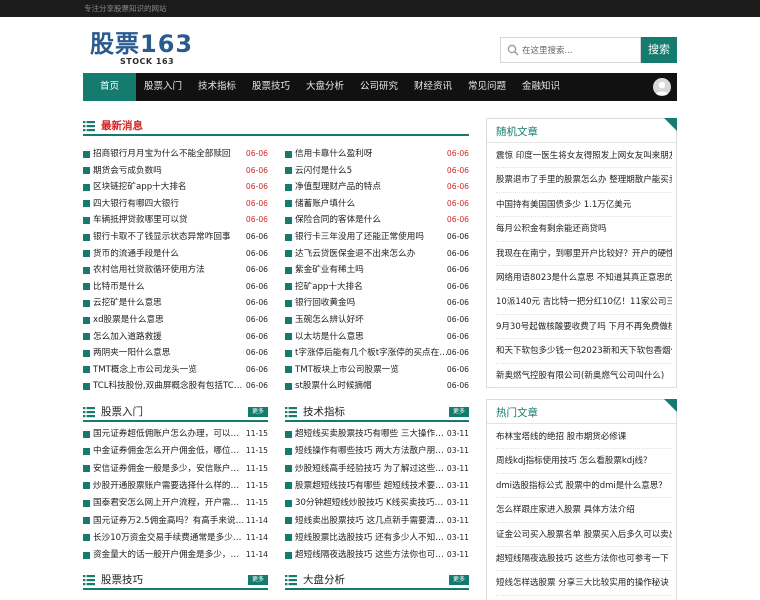 This screenshot has width=760, height=600. What do you see at coordinates (584, 278) in the screenshot?
I see `article-link: 网络用语8023是什么意思 不知道其真正意思的快看` at bounding box center [584, 278].